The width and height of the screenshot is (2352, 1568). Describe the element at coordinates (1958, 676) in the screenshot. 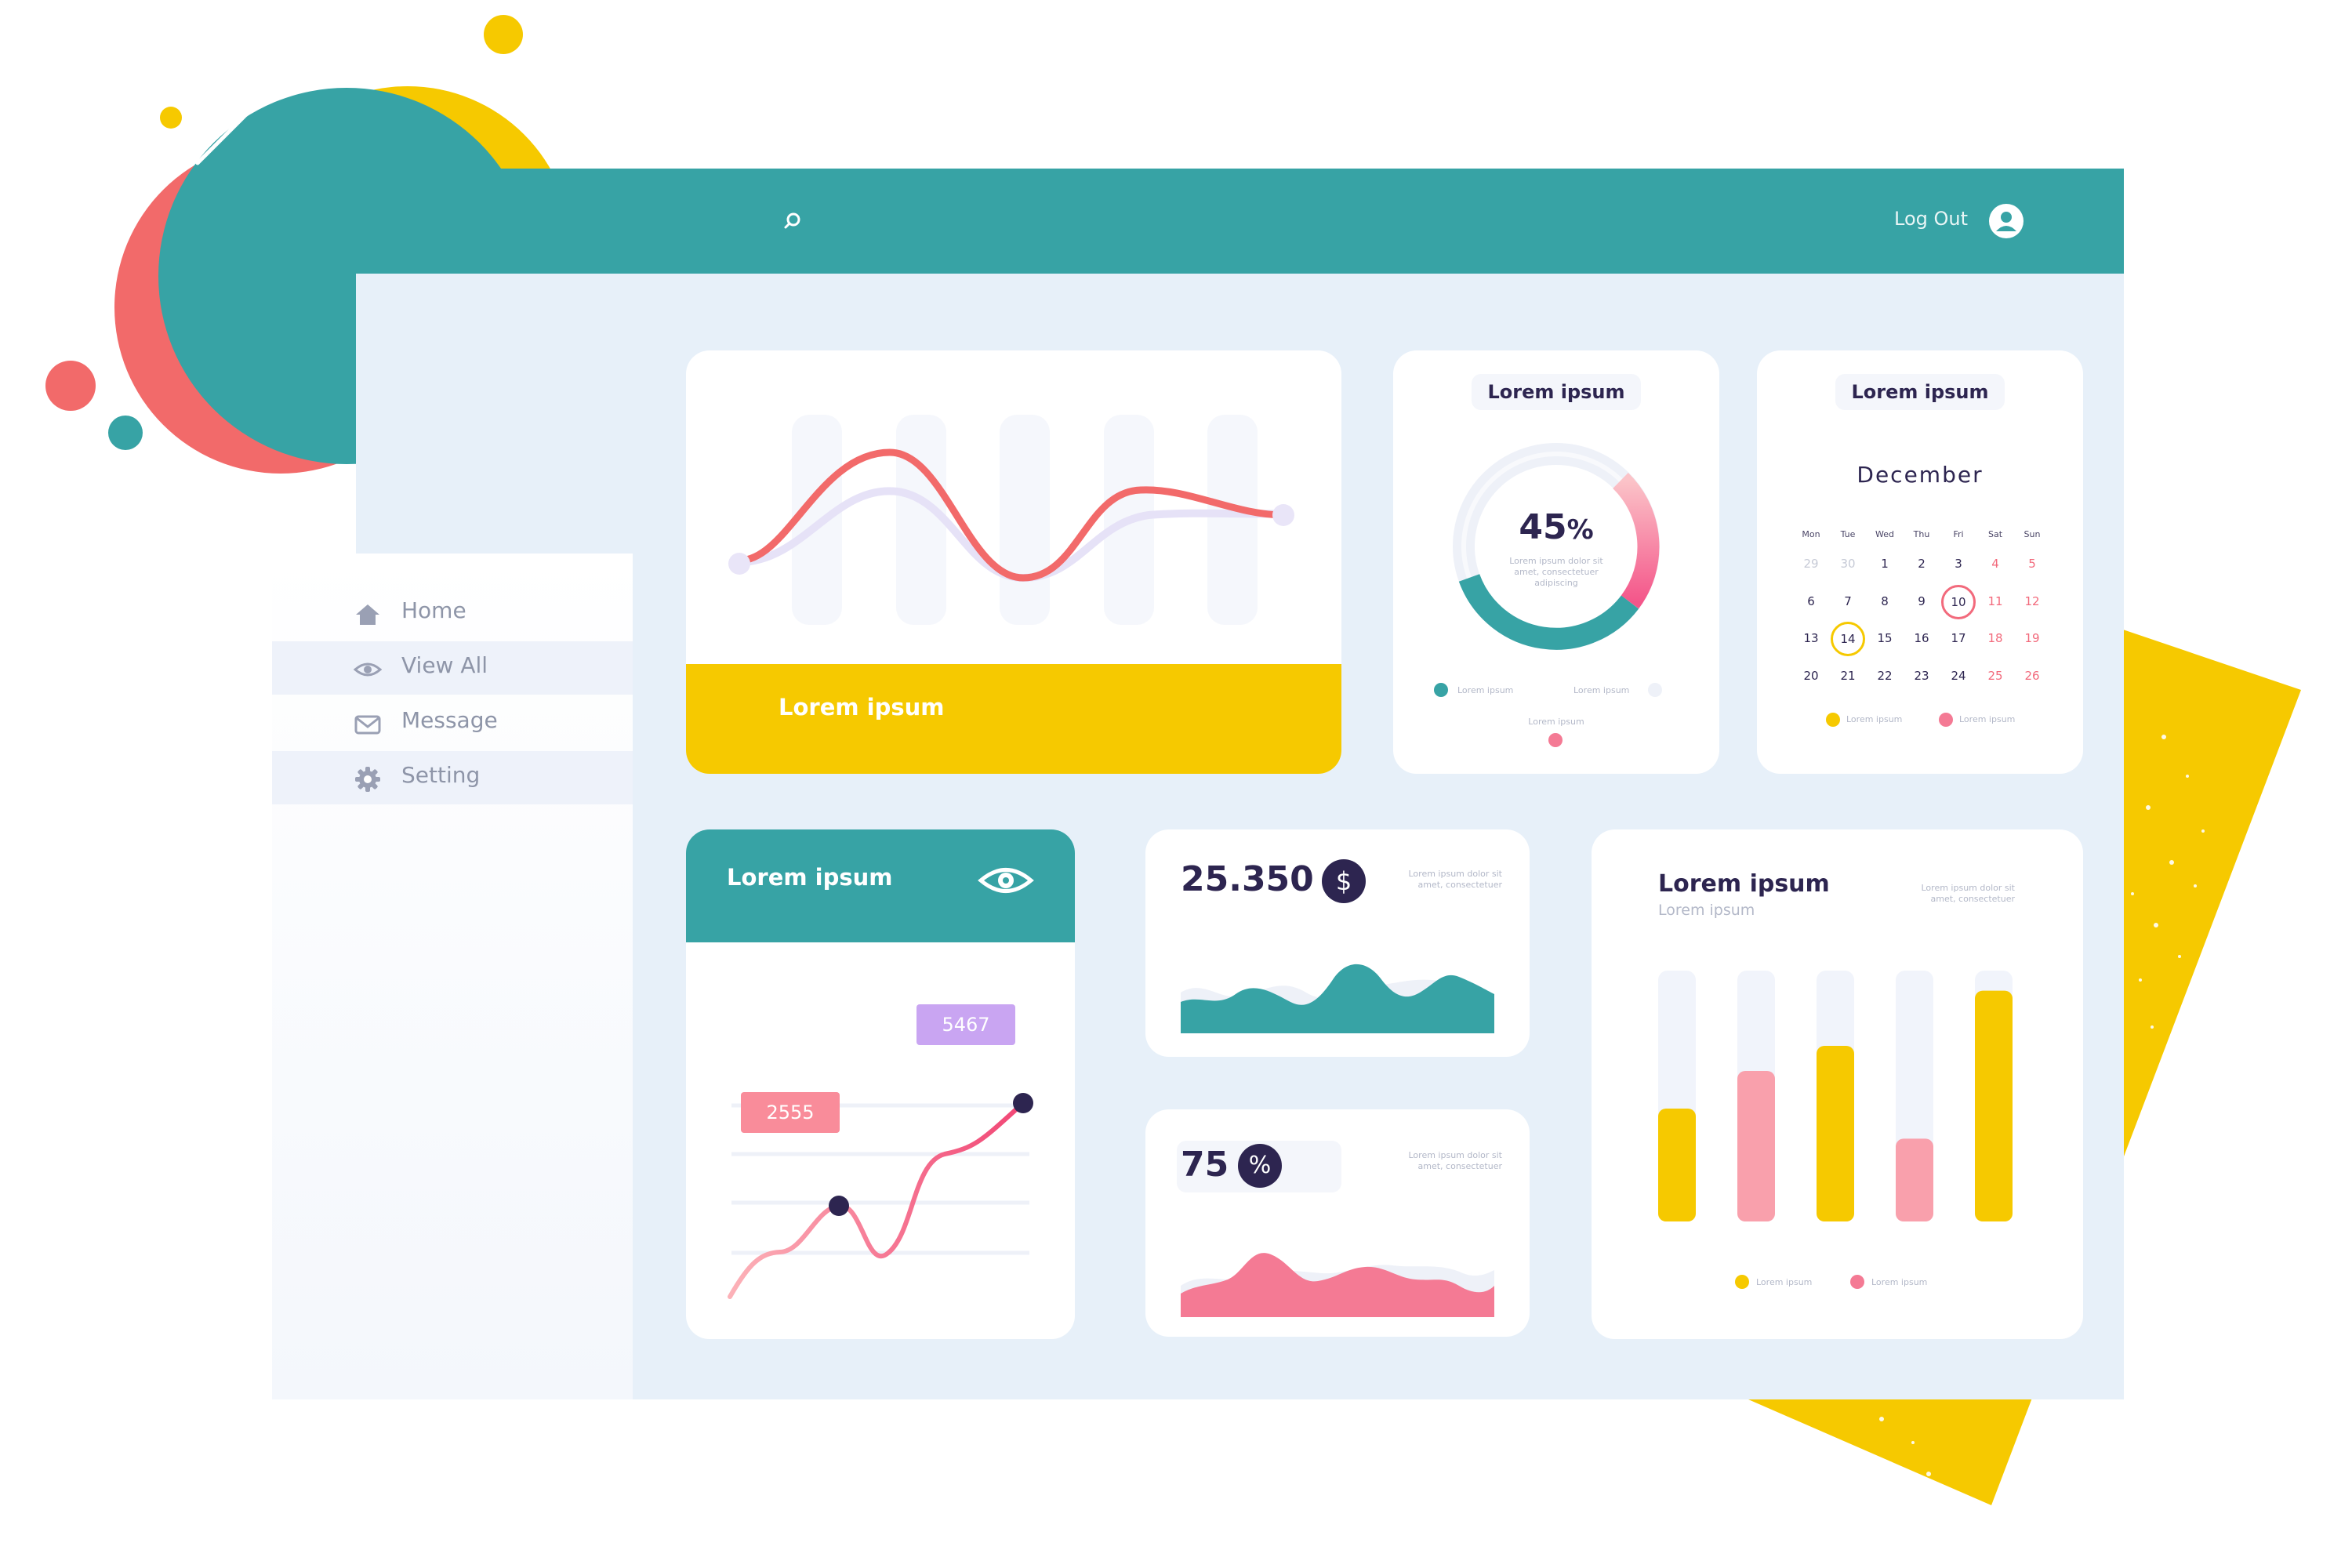

I see `calendar-day: 24` at that location.